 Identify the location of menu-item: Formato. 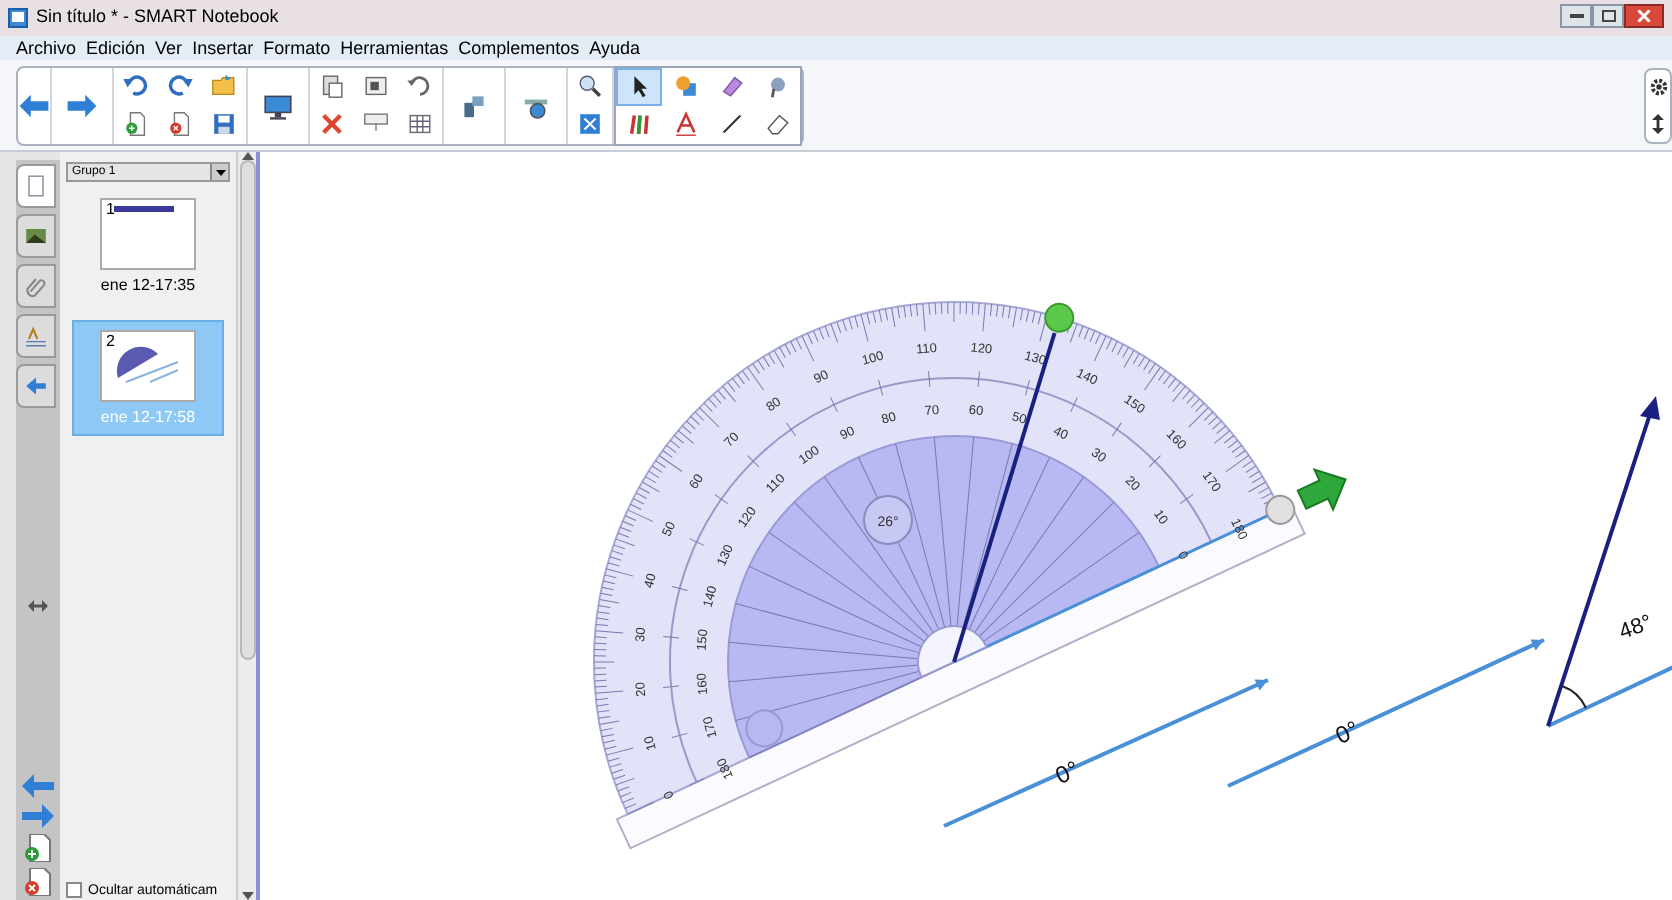
(297, 48).